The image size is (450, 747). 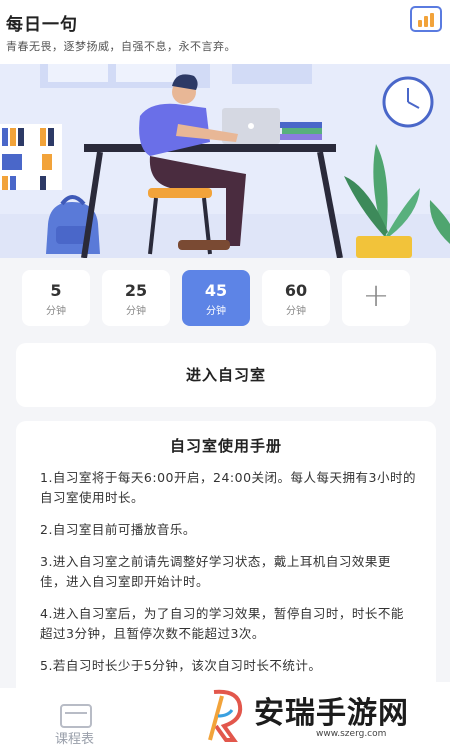 I want to click on manual-item: 2.自习室目前可播放音乐。, so click(x=118, y=529).